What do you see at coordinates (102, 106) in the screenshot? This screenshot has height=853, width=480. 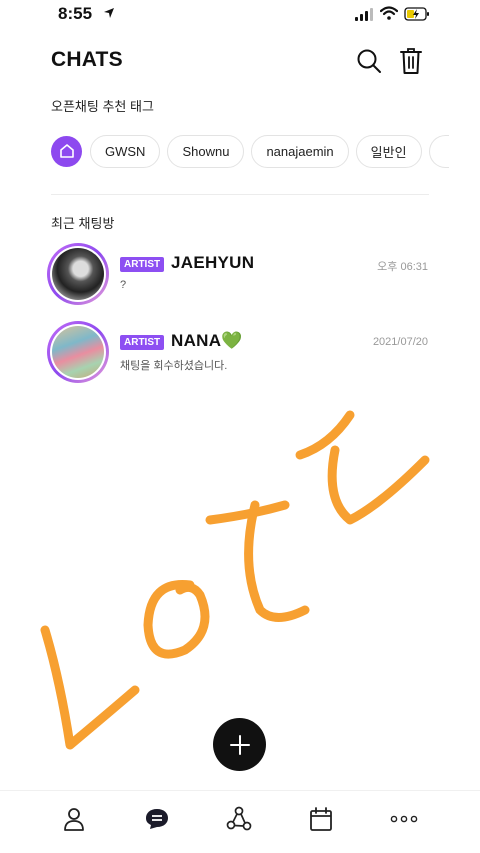 I see `tags-section-label: 오픈채팅 추천 태그` at bounding box center [102, 106].